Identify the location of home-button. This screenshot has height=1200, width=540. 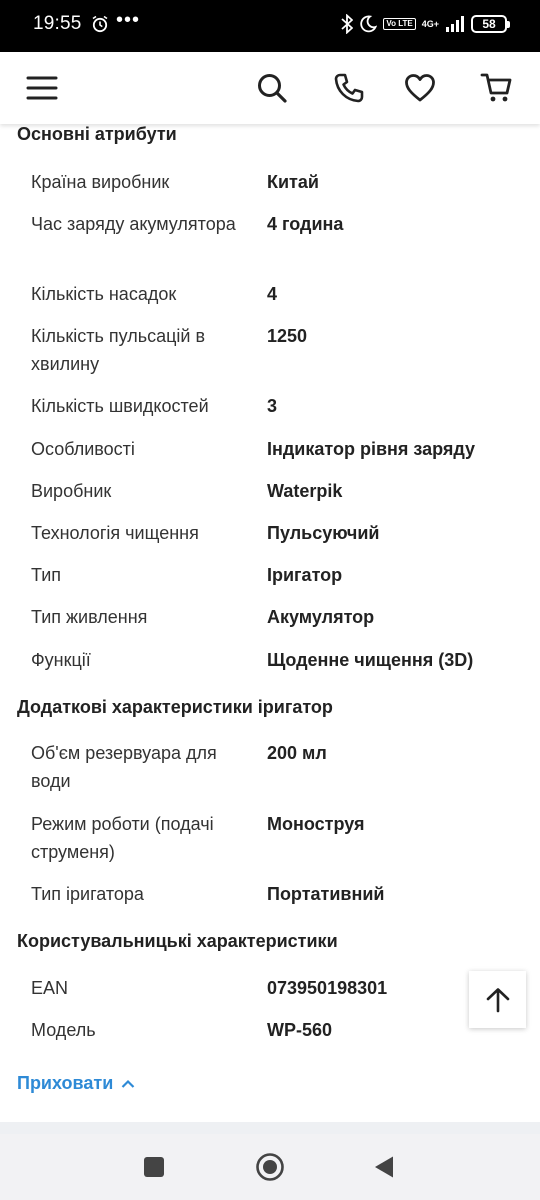
(270, 1167).